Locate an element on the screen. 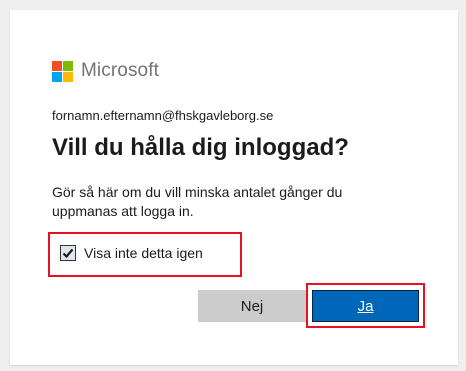 The height and width of the screenshot is (371, 466). microsoft-logo-icon is located at coordinates (62, 71).